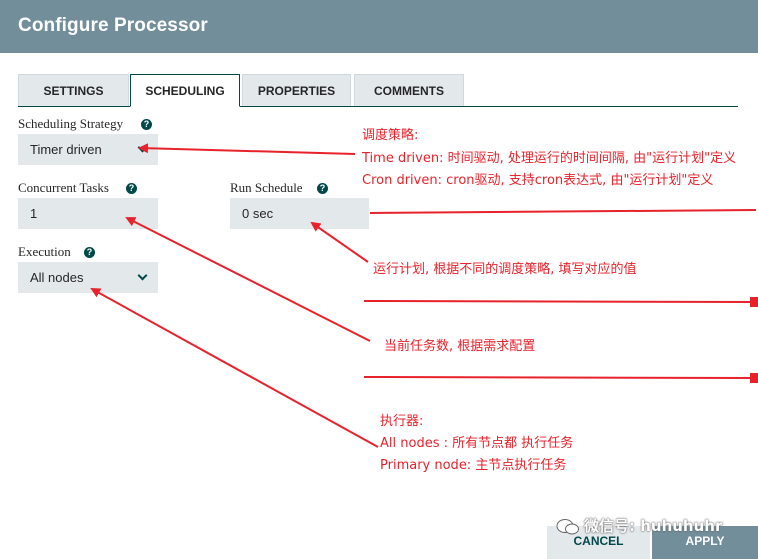 The width and height of the screenshot is (758, 559). Describe the element at coordinates (549, 158) in the screenshot. I see `annotation-strategy-time: Time driven: 时间驱动, 处理运行的时间间隔, 由"运行计划"定义` at that location.